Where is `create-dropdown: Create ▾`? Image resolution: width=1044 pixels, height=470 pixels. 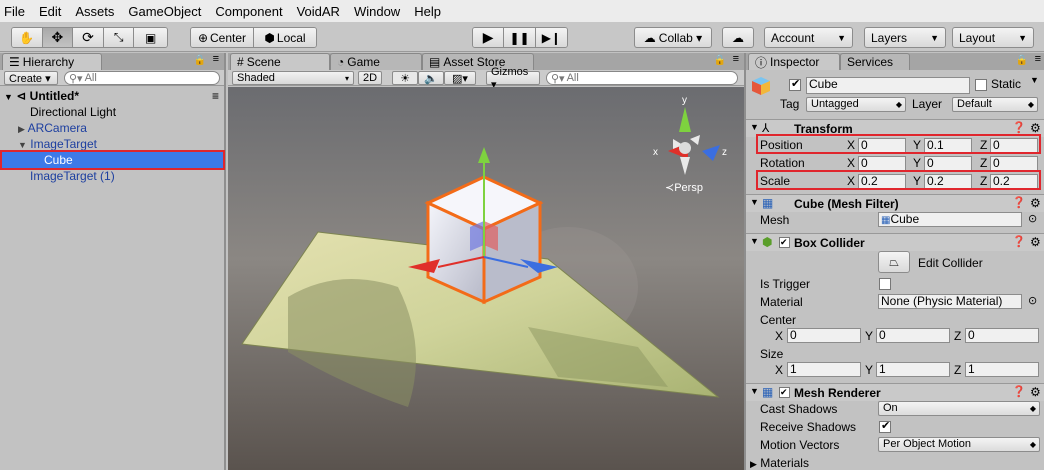
create-dropdown: Create ▾ is located at coordinates (31, 78).